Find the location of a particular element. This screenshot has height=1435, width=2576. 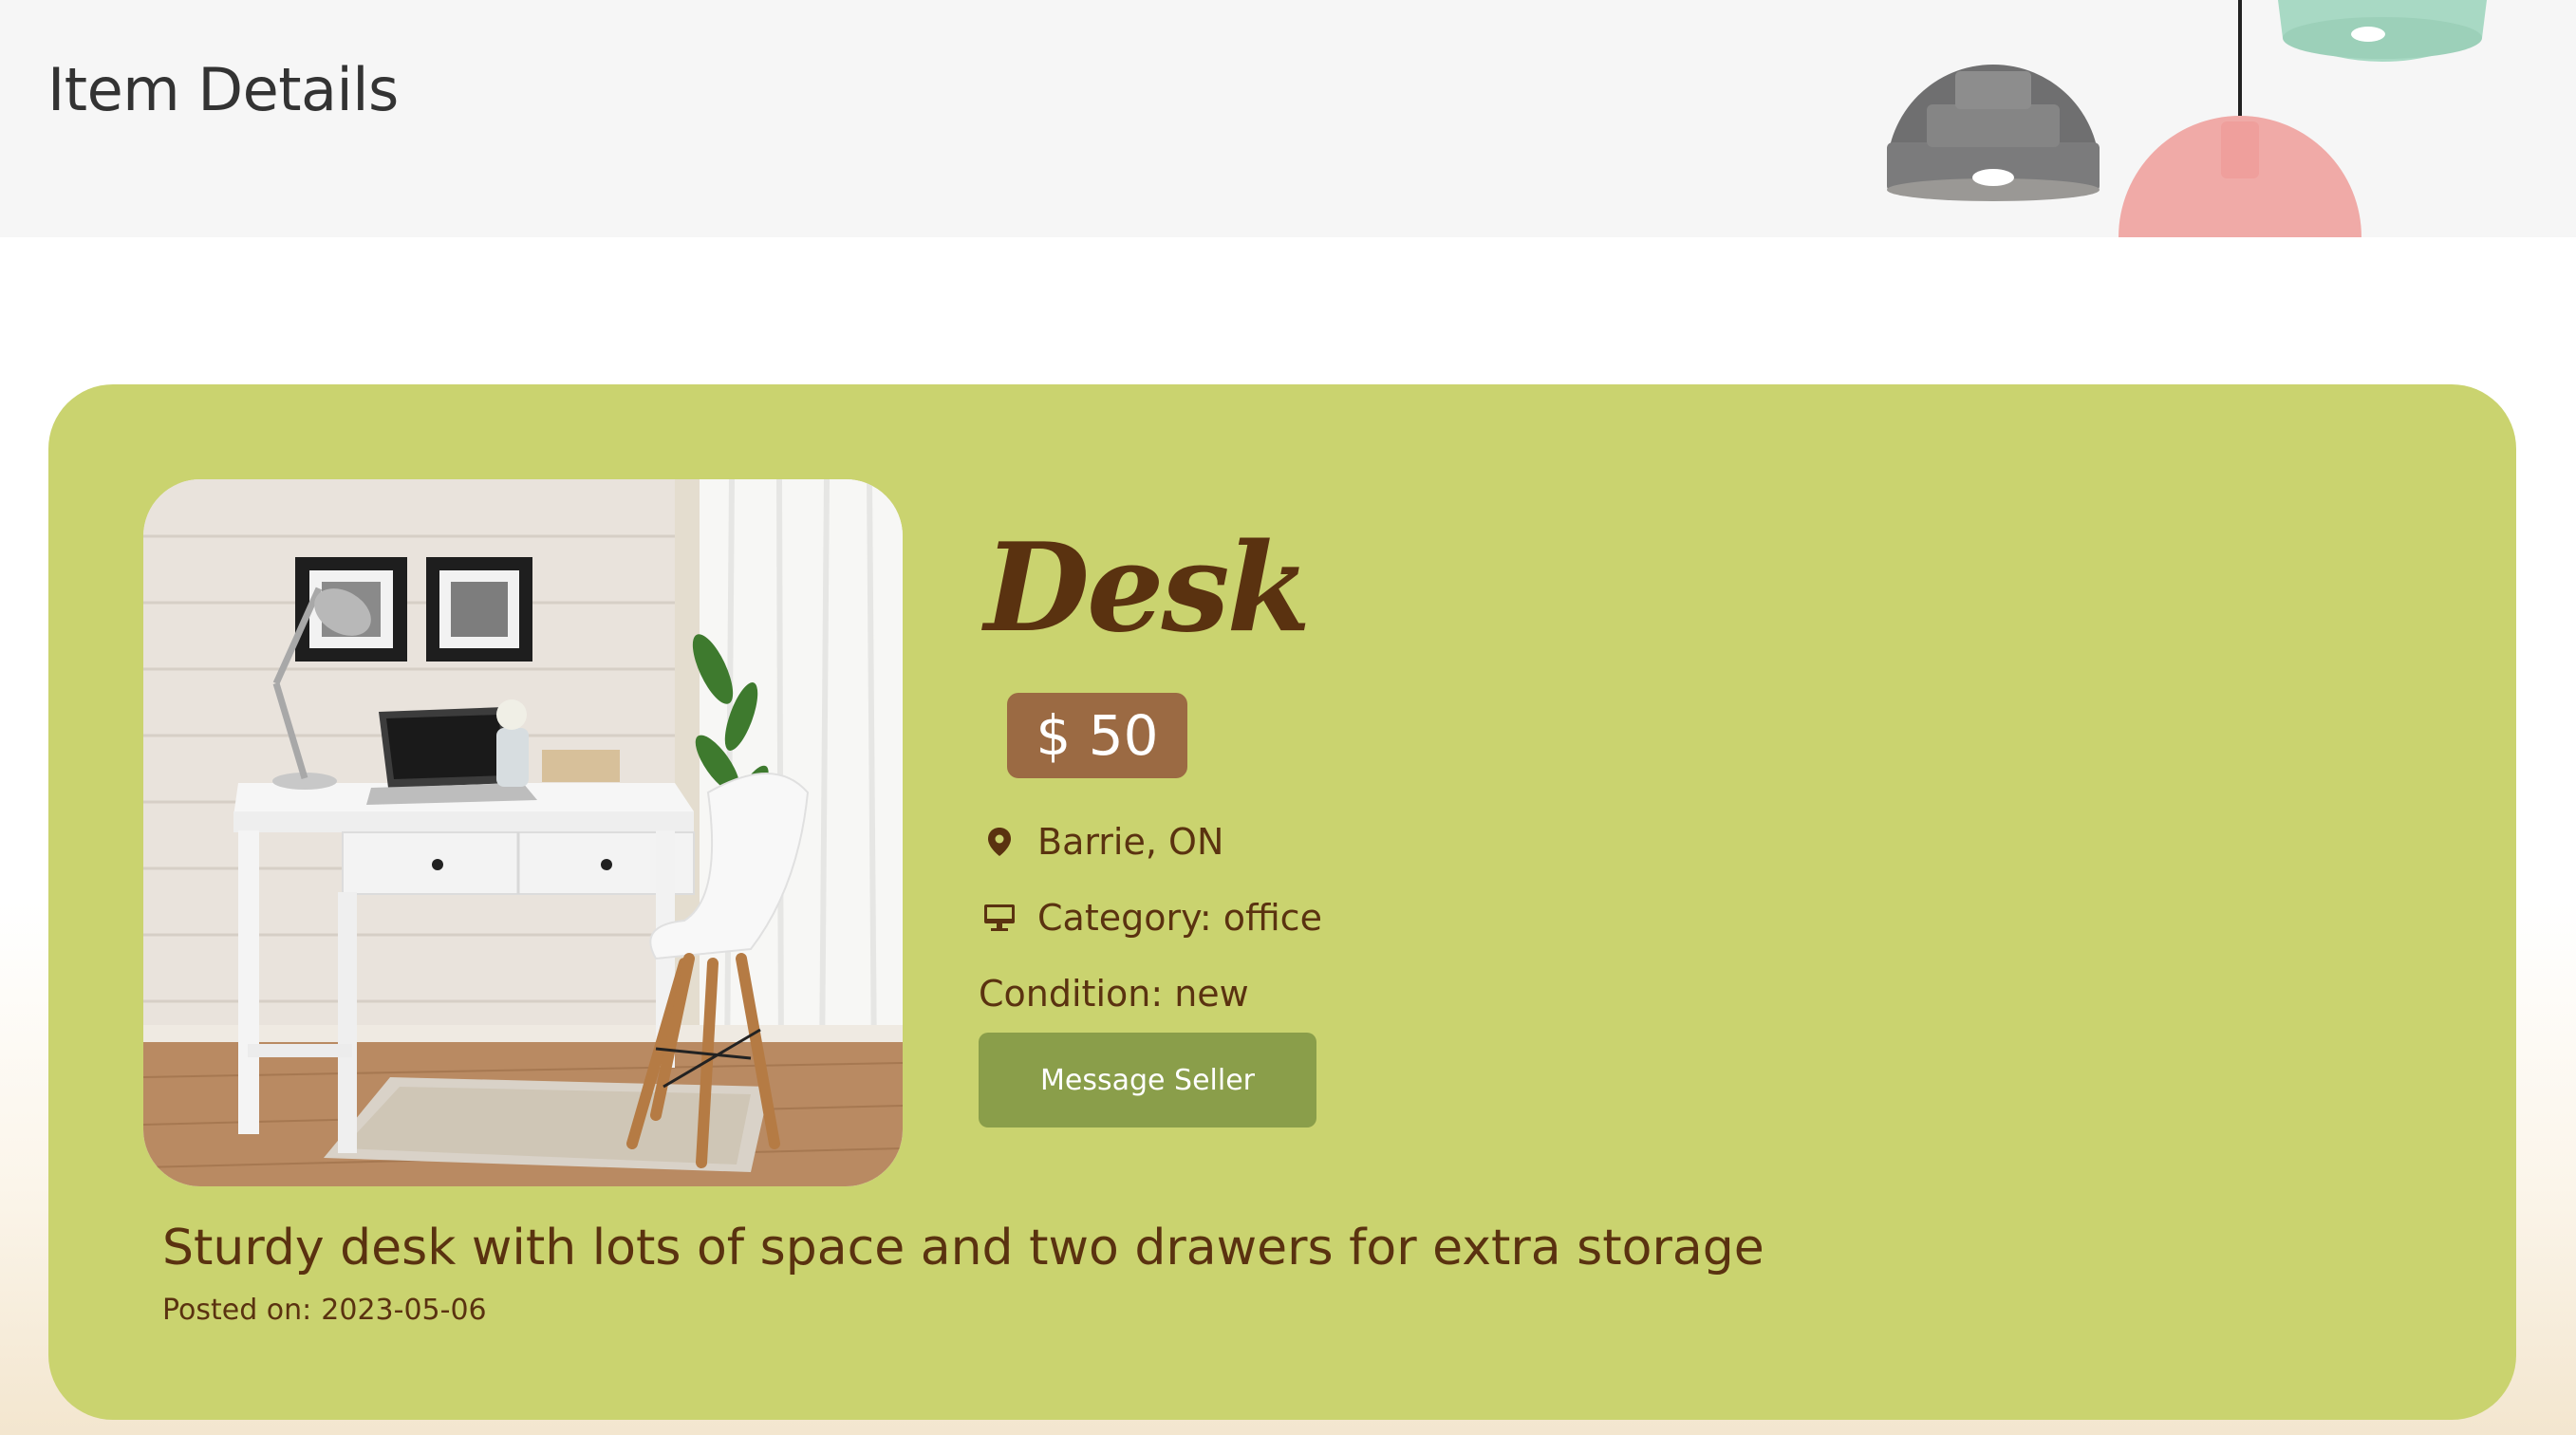

desk-photo-image is located at coordinates (523, 833).